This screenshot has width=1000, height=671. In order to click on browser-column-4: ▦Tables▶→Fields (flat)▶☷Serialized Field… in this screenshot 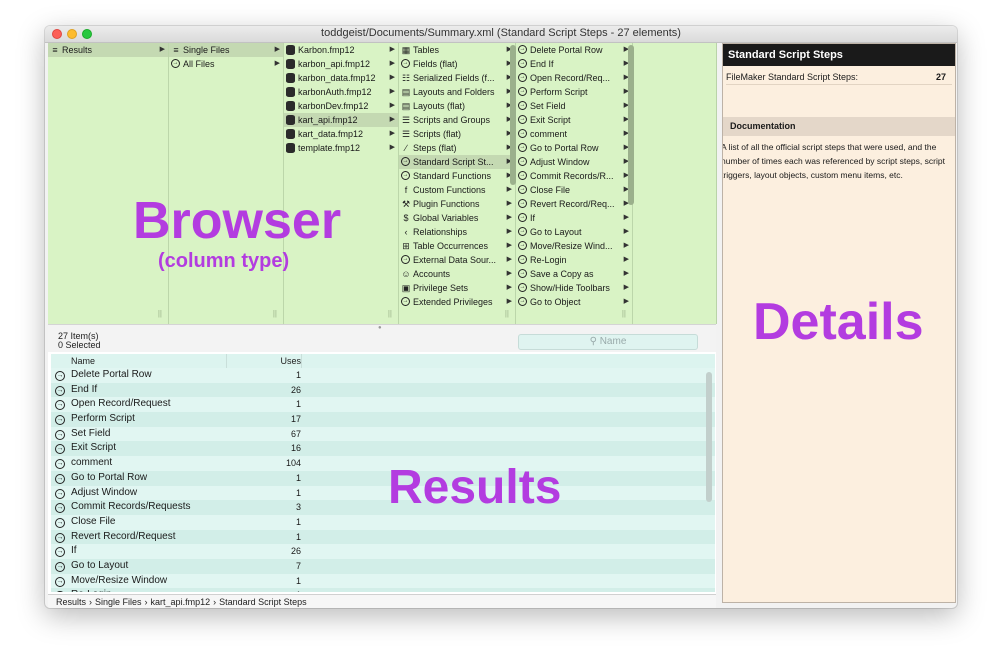, I will do `click(457, 183)`.